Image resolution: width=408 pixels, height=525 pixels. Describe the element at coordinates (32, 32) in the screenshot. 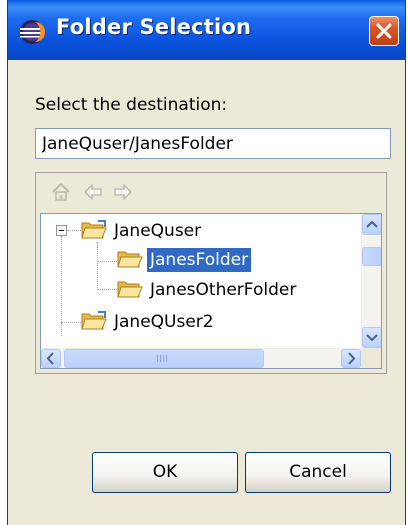

I see `eclipse-icon` at that location.